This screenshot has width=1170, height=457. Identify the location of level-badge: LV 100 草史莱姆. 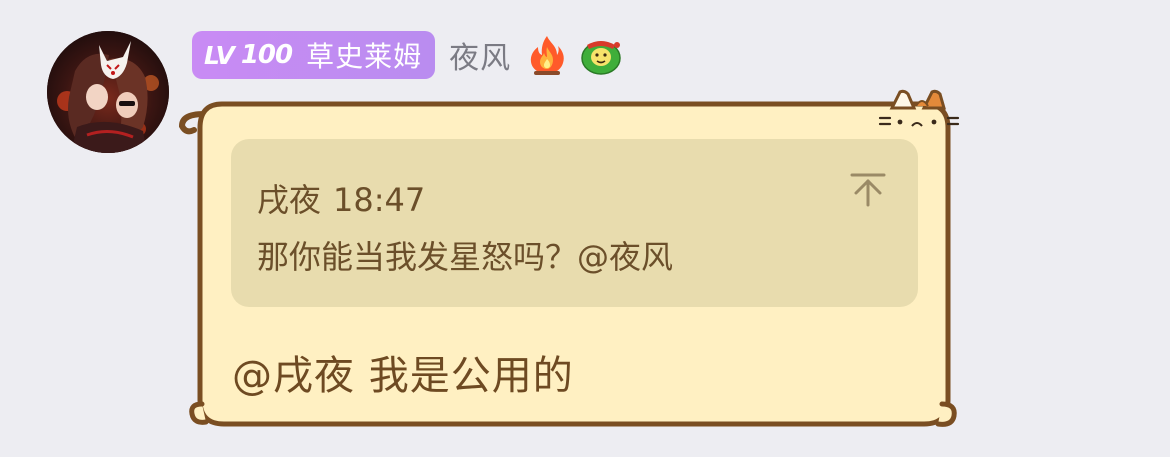
(314, 55).